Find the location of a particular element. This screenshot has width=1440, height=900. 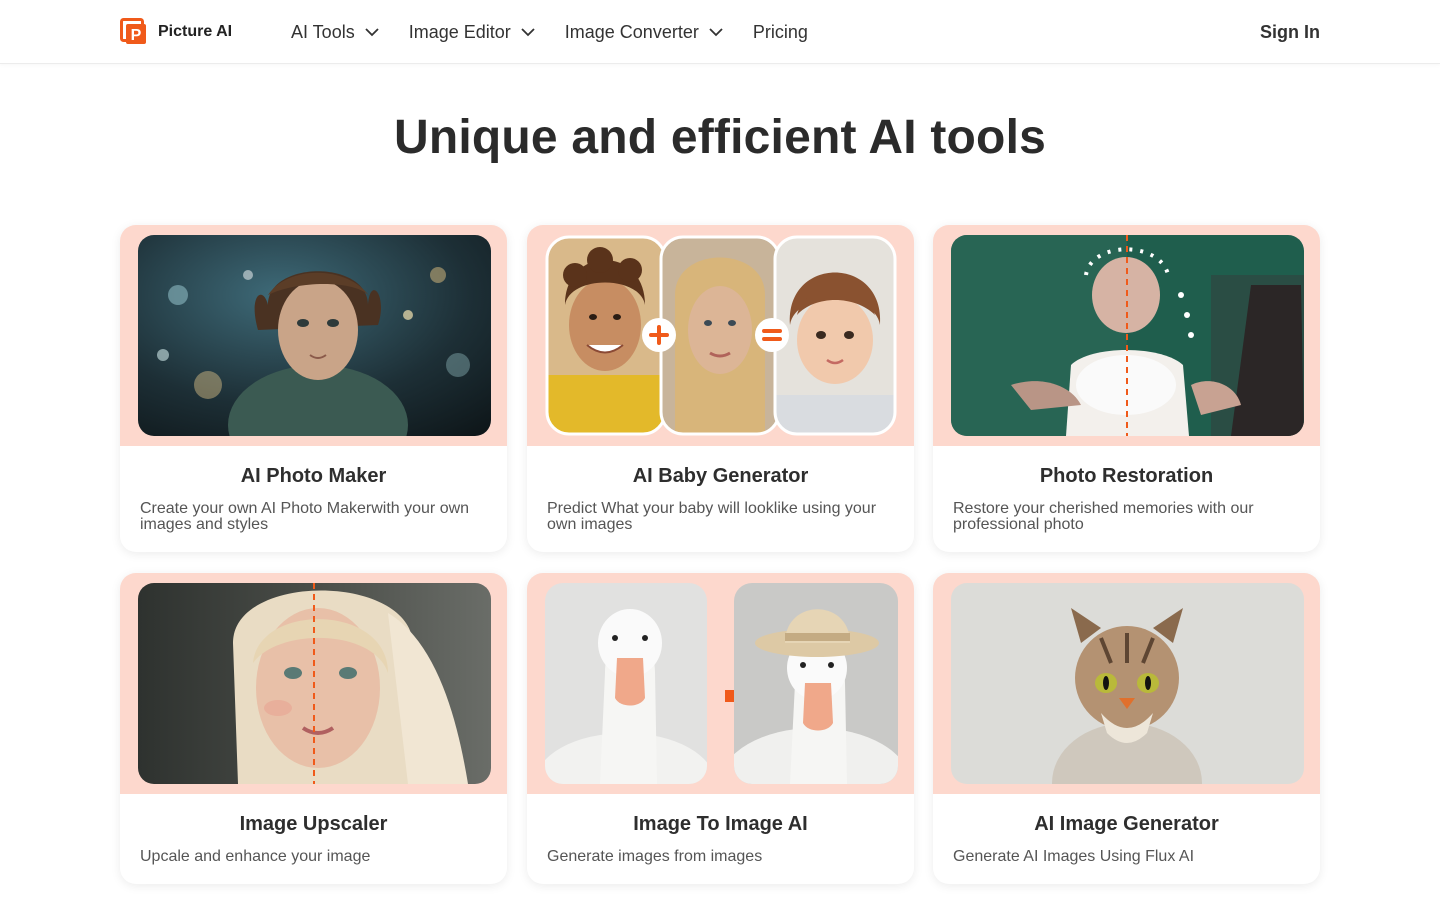

picture-ai-logo-icon: P is located at coordinates (134, 32).